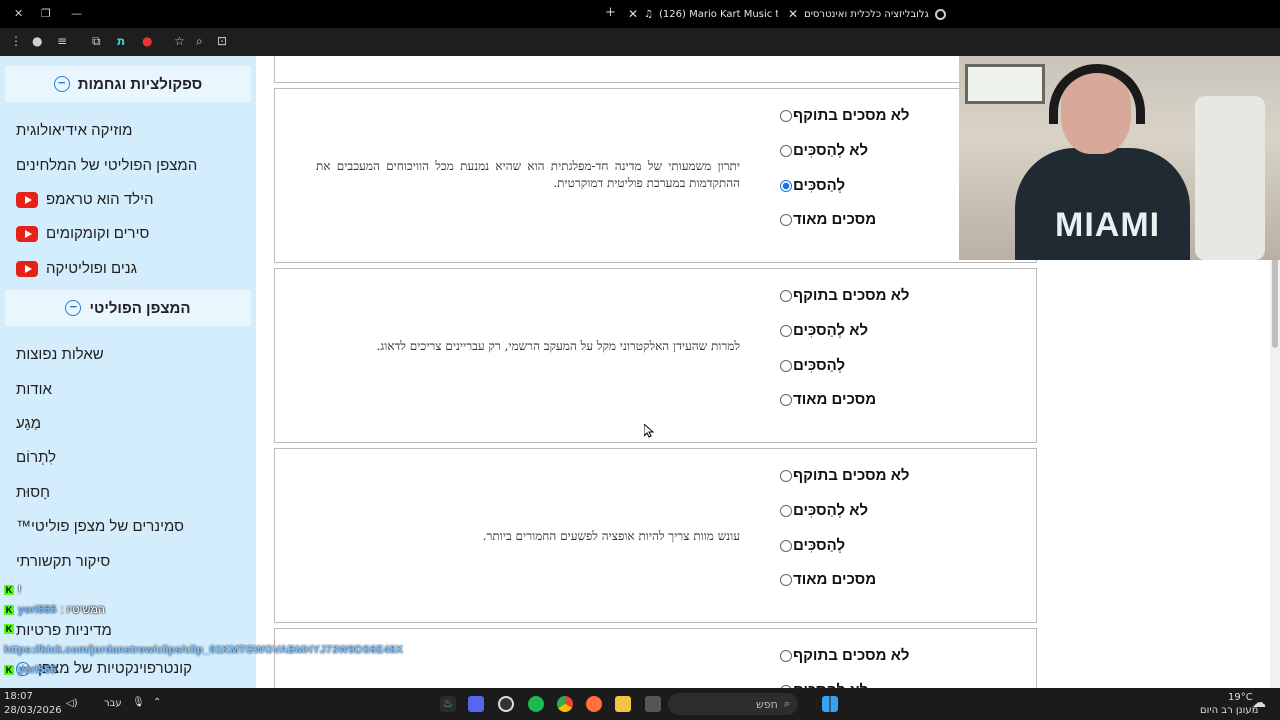 This screenshot has width=1280, height=720. What do you see at coordinates (18, 13) in the screenshot?
I see `close-window-icon: ✕` at bounding box center [18, 13].